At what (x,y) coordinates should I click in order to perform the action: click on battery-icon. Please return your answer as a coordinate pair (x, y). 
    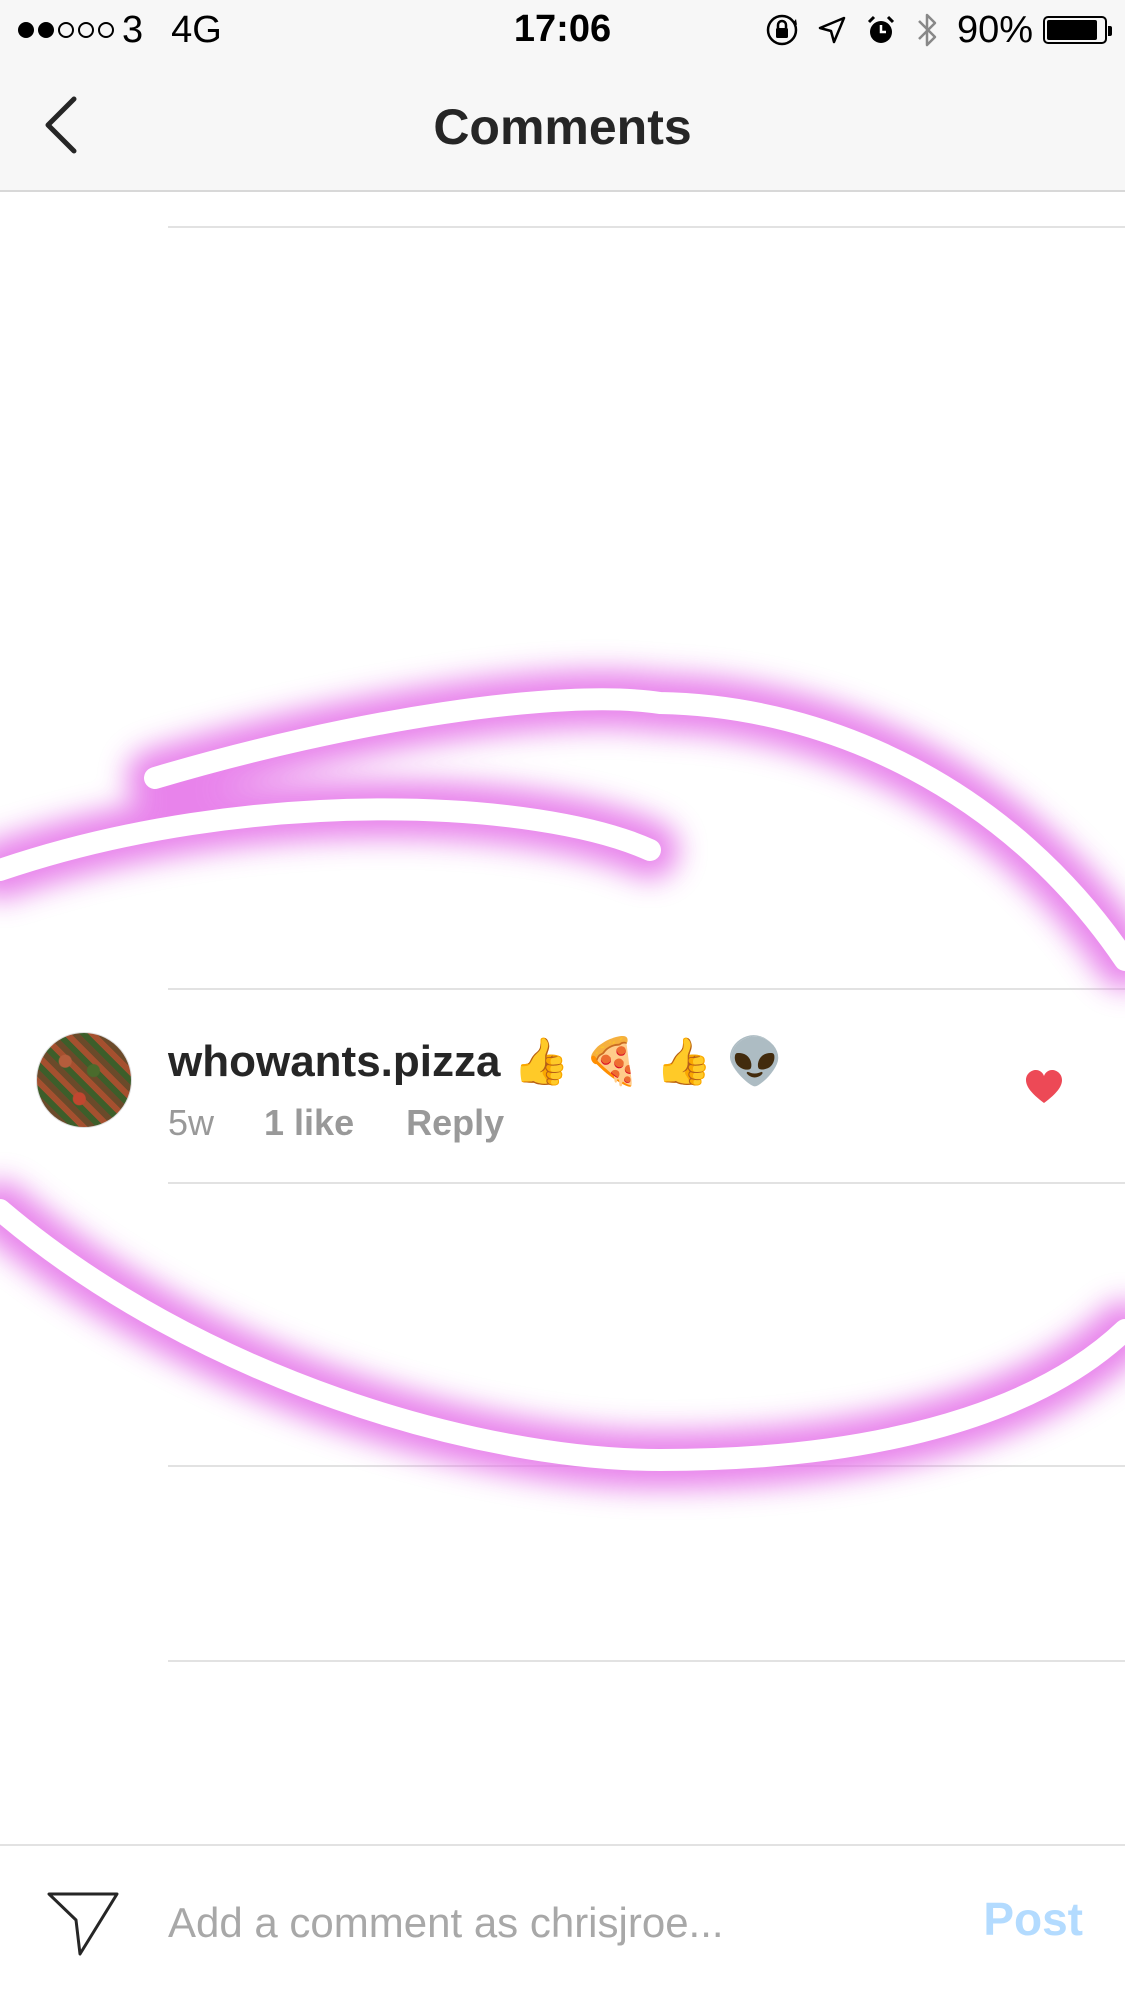
    Looking at the image, I should click on (1077, 30).